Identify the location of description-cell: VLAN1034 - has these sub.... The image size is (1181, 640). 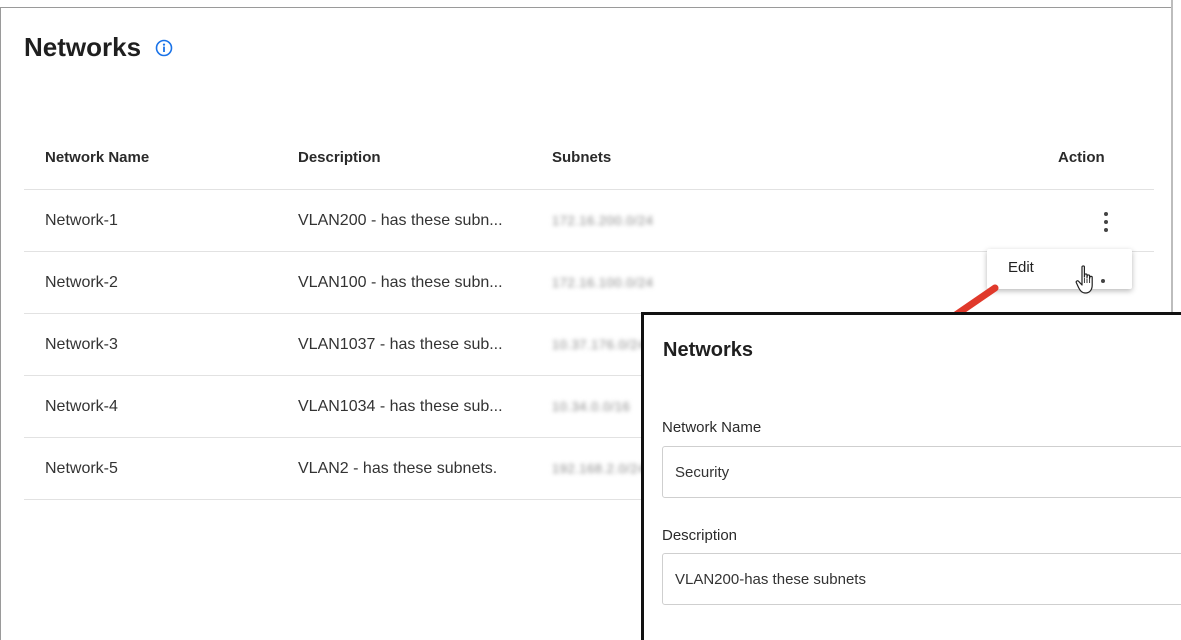
(400, 406).